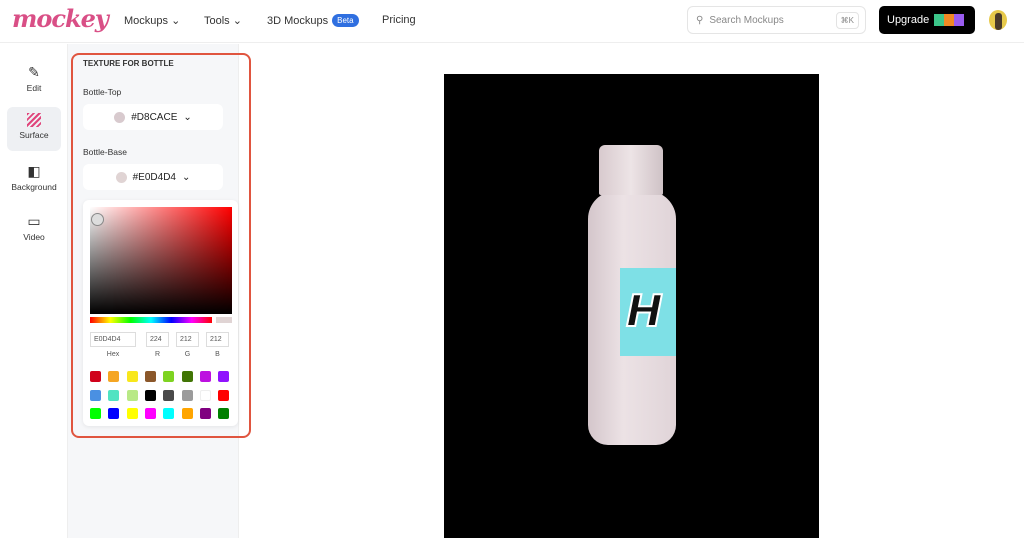  What do you see at coordinates (102, 92) in the screenshot?
I see `bottle-top-label: Bottle-Top` at bounding box center [102, 92].